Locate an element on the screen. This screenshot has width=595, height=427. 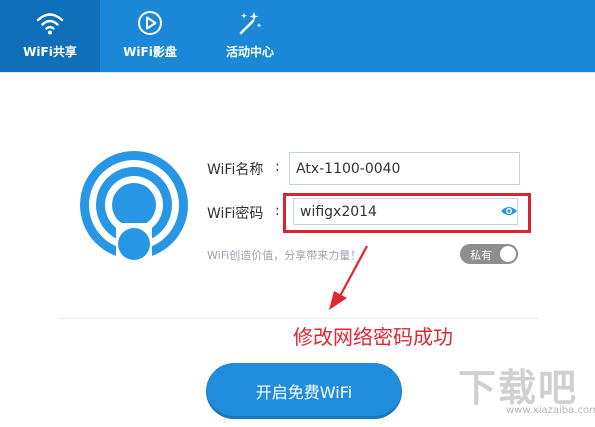
wifi-name-input is located at coordinates (404, 168).